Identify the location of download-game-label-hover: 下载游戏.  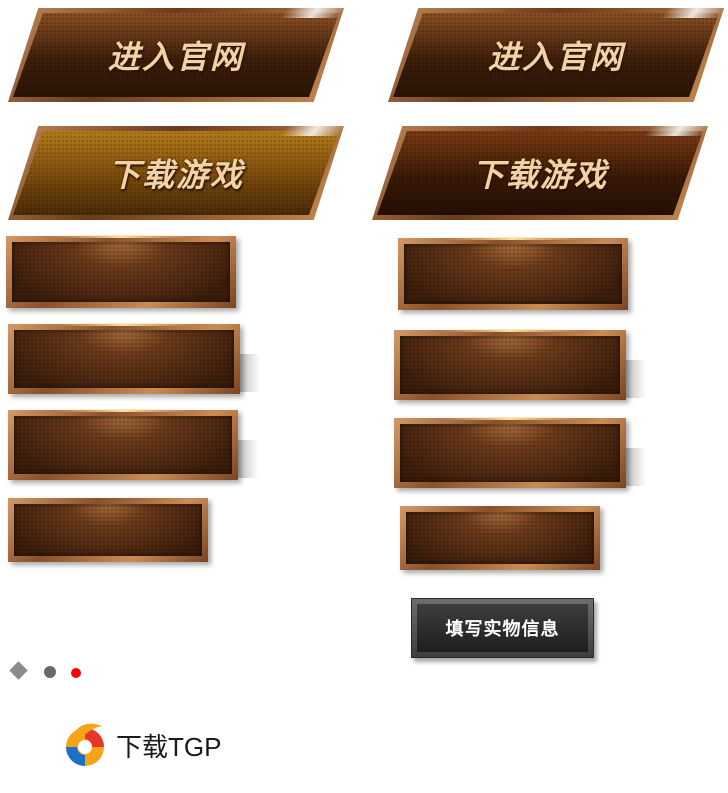
(539, 175).